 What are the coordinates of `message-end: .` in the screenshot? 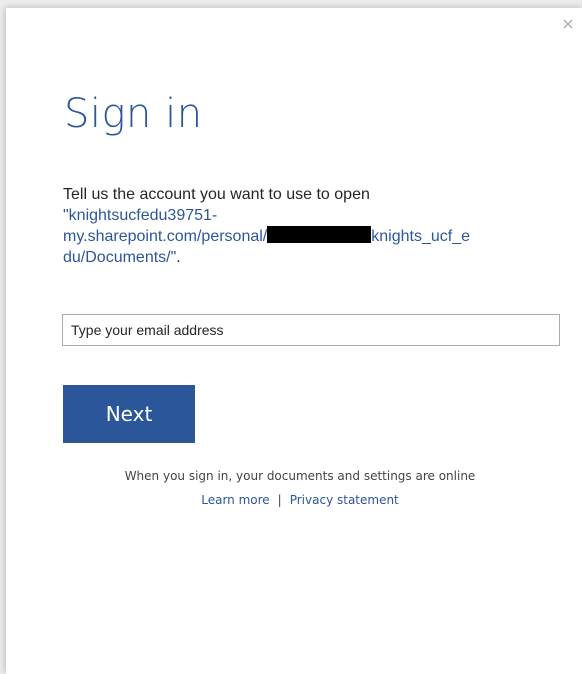 It's located at (178, 257).